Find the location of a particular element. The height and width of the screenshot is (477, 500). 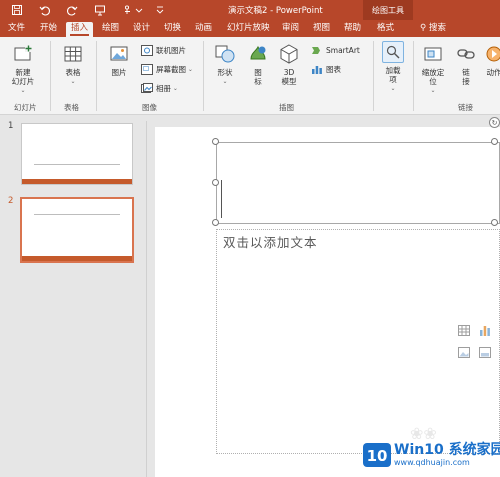

document-title: 演示文稿2 - PowerPoint is located at coordinates (275, 11).